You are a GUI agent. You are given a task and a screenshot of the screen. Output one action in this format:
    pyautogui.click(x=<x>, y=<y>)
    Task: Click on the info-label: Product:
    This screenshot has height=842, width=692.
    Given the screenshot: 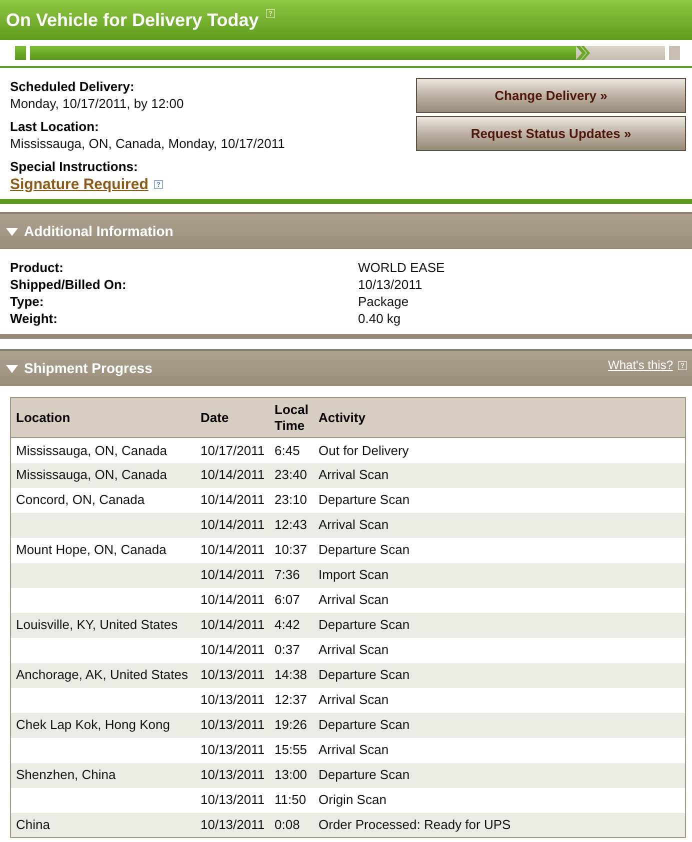 What is the action you would take?
    pyautogui.click(x=37, y=267)
    